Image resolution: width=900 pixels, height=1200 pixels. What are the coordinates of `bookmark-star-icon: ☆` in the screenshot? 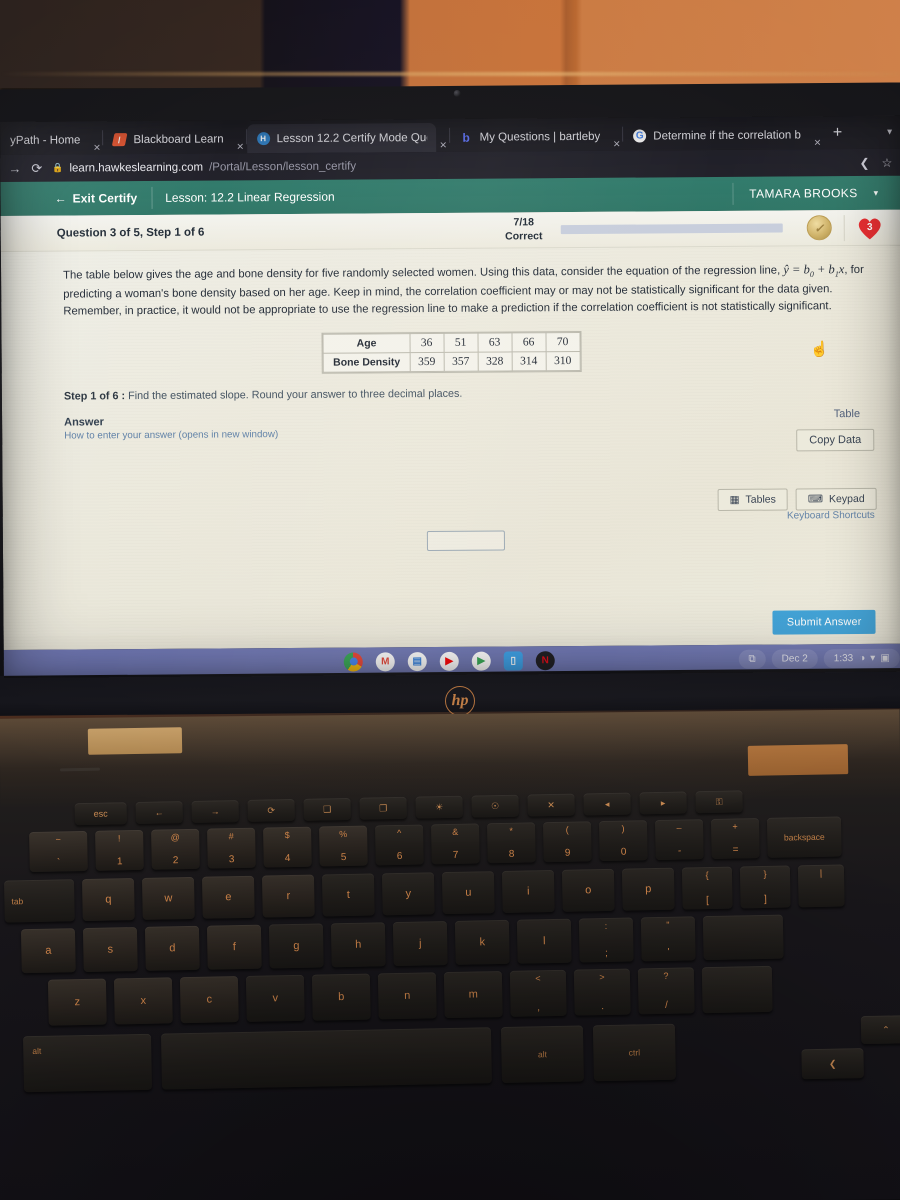 It's located at (886, 162).